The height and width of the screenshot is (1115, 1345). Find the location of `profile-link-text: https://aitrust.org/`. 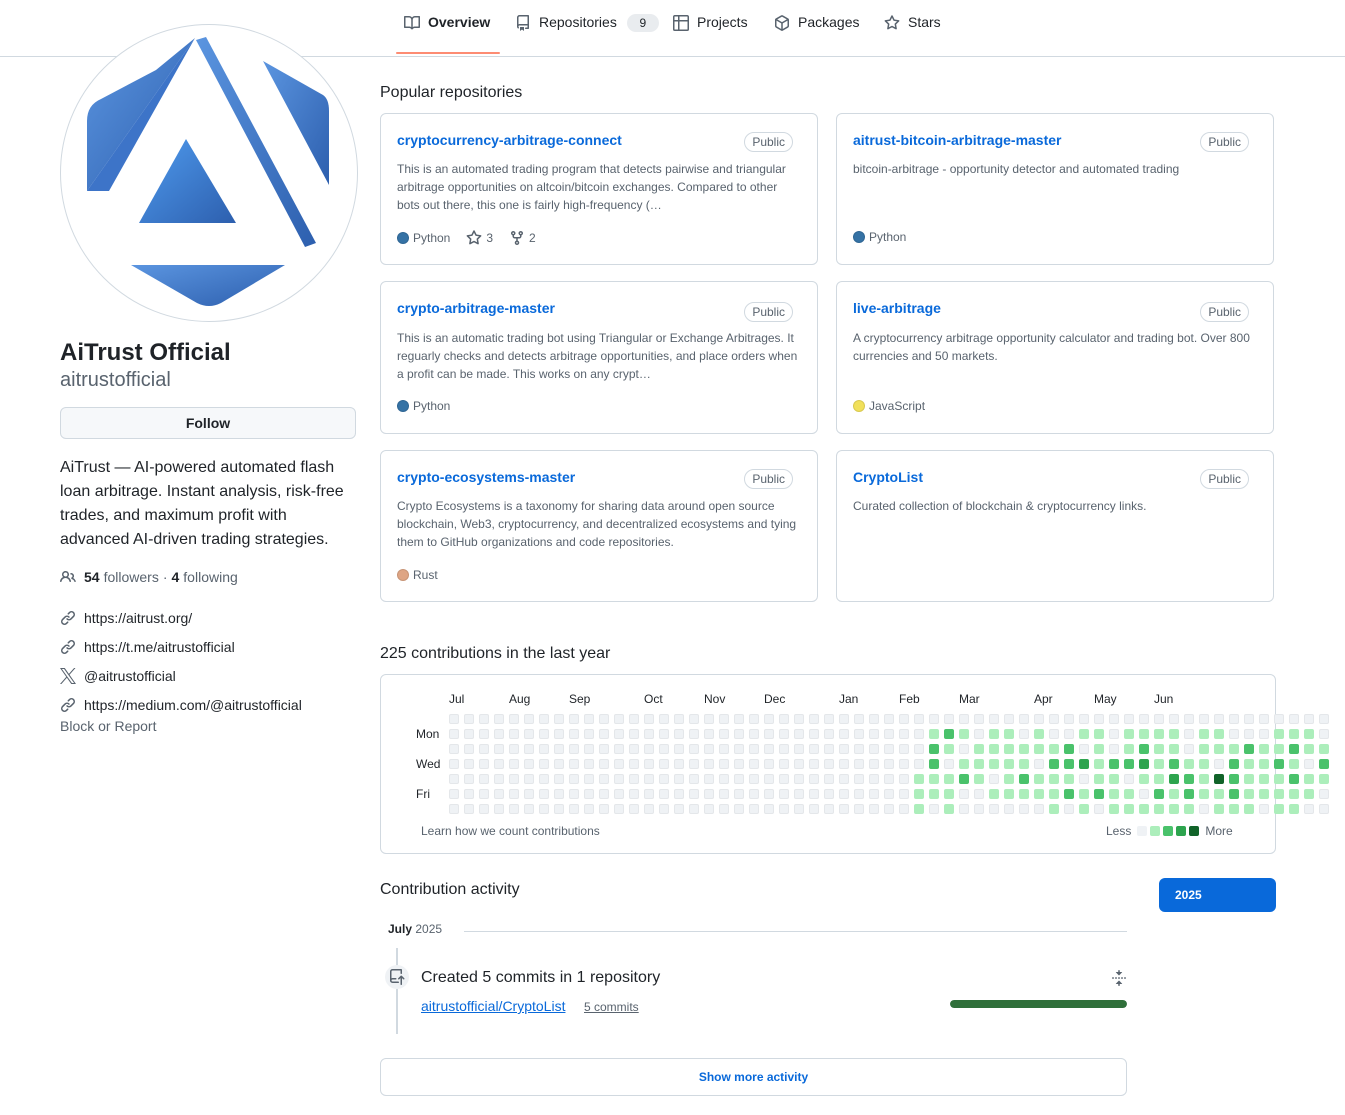

profile-link-text: https://aitrust.org/ is located at coordinates (138, 618).